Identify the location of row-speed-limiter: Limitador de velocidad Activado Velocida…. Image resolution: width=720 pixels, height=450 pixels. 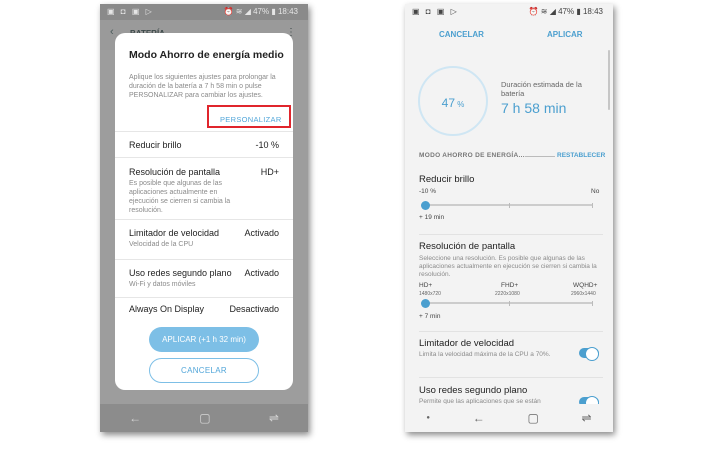
(204, 239).